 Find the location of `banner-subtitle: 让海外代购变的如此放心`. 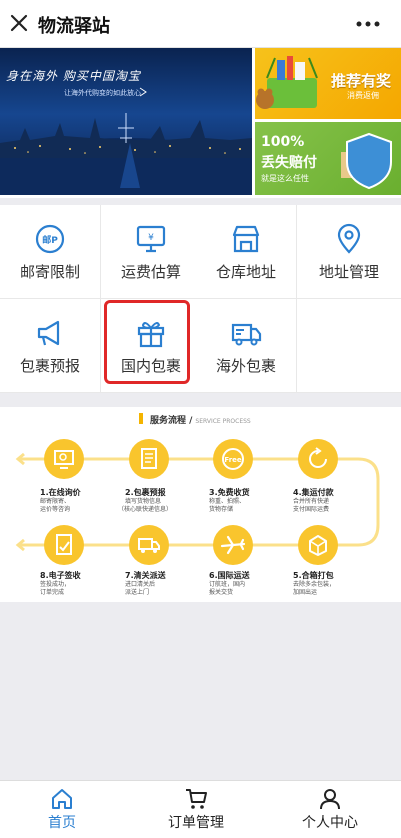

banner-subtitle: 让海外代购变的如此放心 is located at coordinates (102, 93).